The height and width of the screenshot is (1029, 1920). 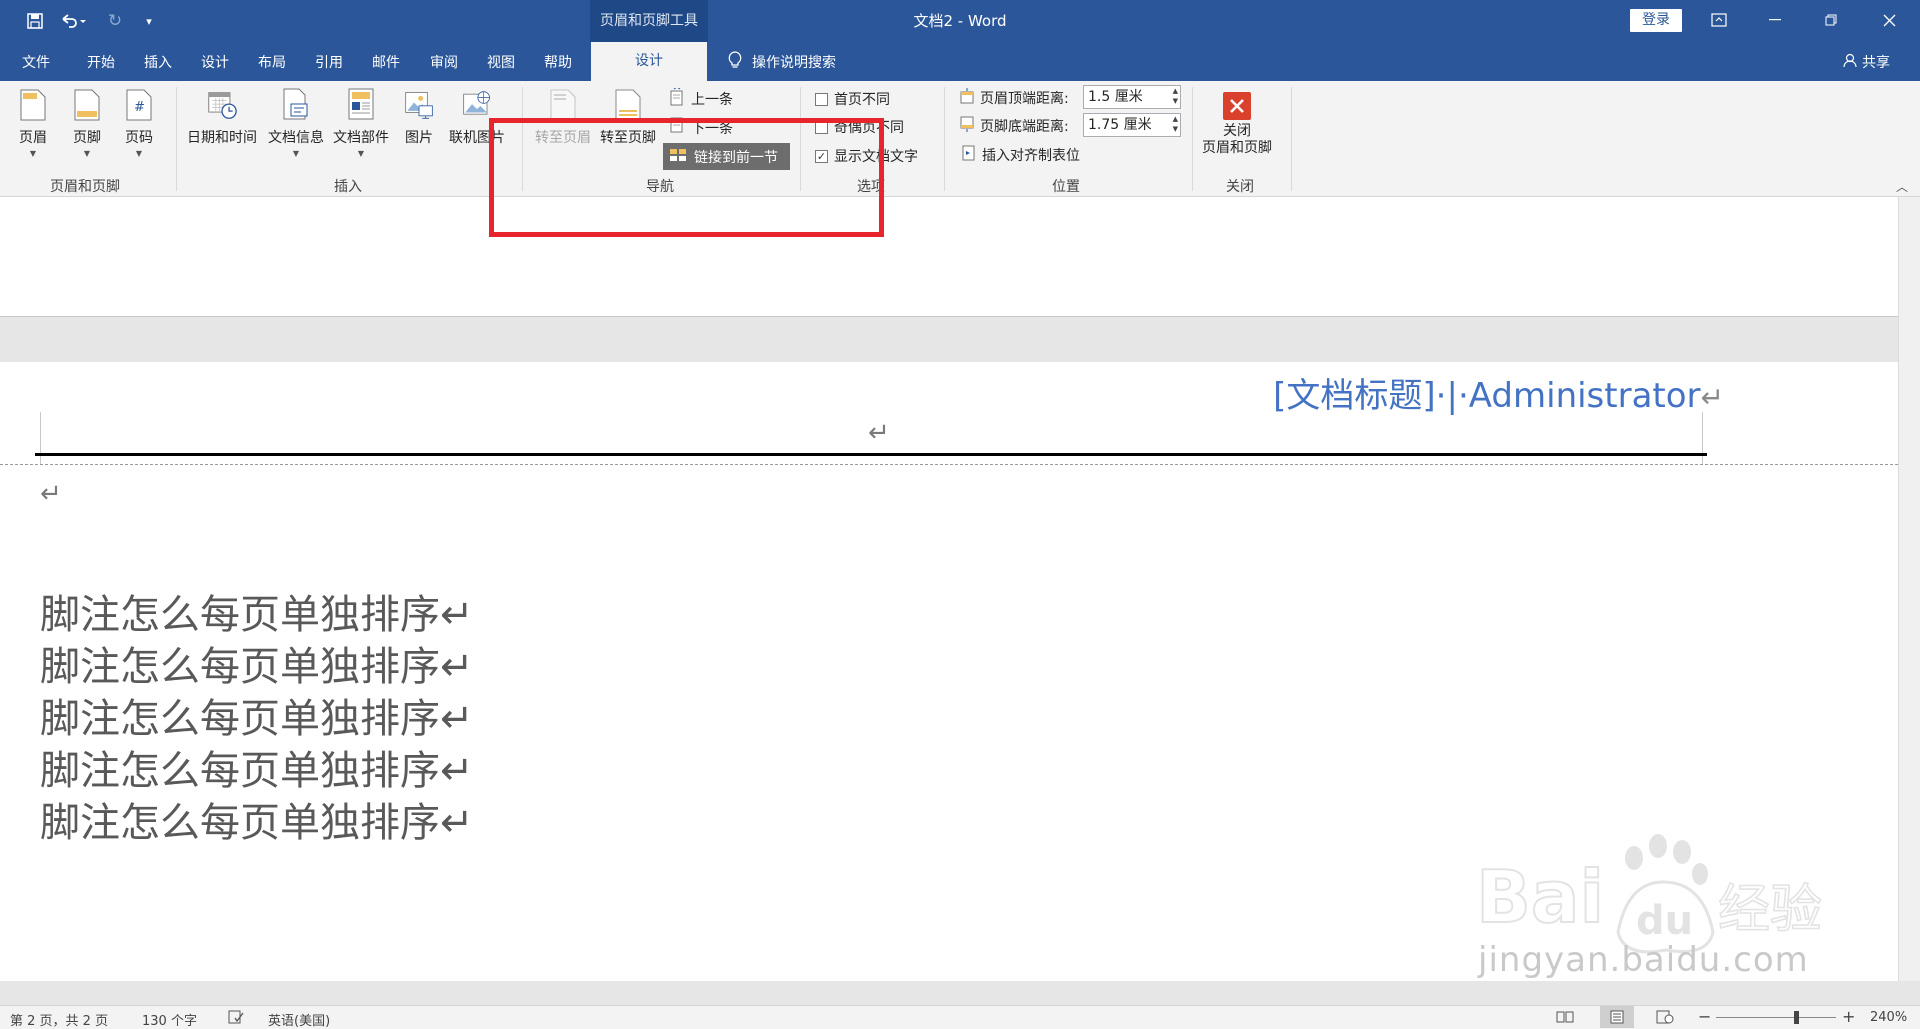 I want to click on insert-alignment-tab-button: 插入对齐制表位, so click(x=1021, y=155).